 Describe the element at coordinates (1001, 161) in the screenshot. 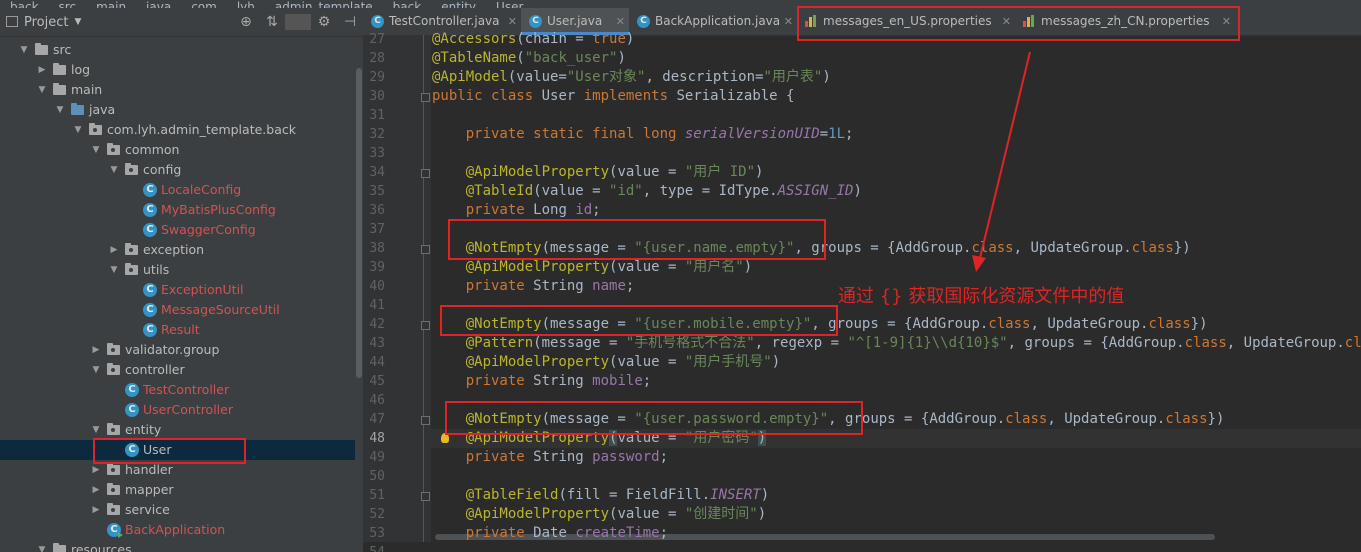

I see `annotation-arrow` at that location.